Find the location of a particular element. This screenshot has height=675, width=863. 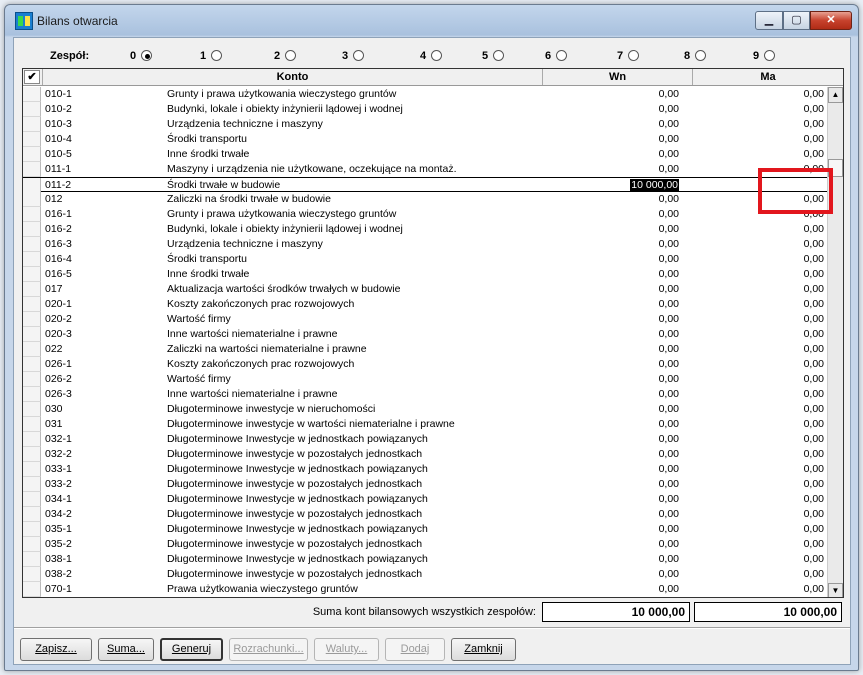

table-row: 016-5 Inne środki trwałe 0,00 0,00 is located at coordinates (425, 274).